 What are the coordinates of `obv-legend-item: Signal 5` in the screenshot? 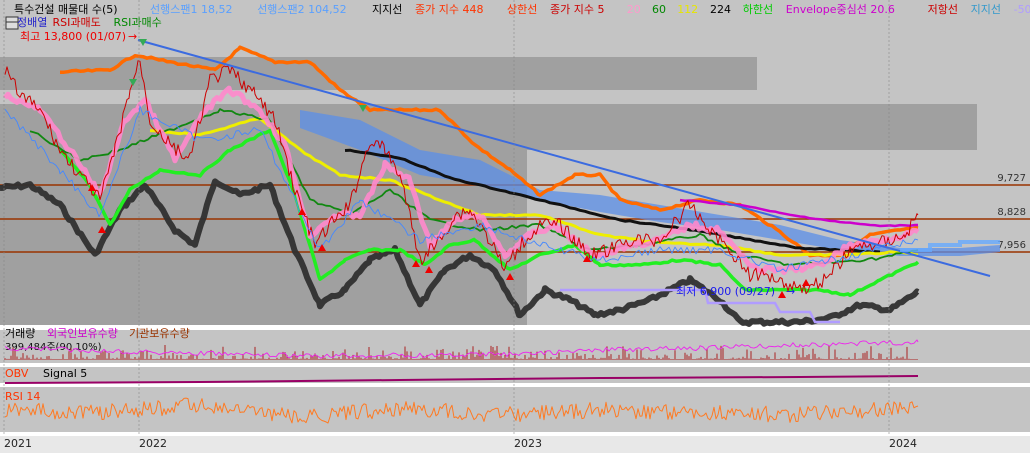 It's located at (65, 373).